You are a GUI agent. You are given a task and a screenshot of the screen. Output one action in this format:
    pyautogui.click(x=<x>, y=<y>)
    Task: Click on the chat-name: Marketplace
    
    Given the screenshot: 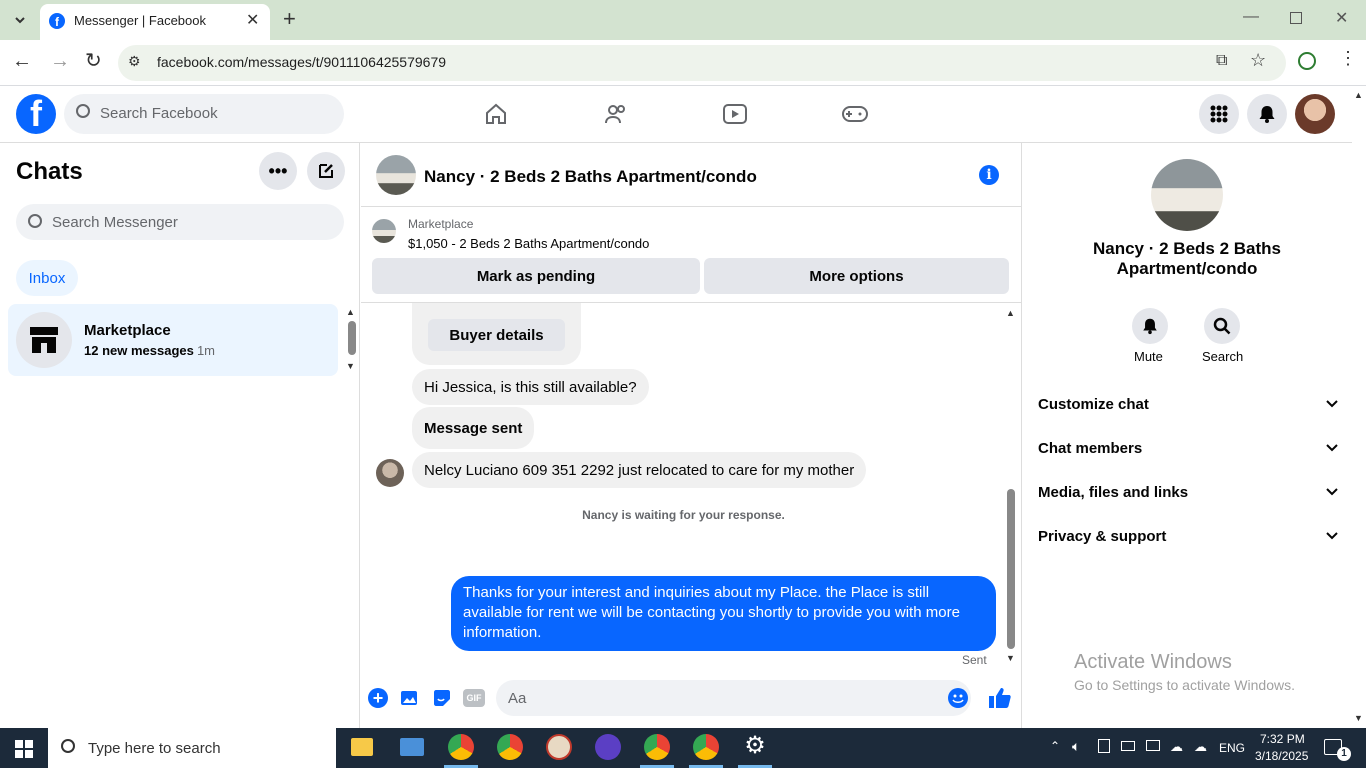 What is the action you would take?
    pyautogui.click(x=127, y=330)
    